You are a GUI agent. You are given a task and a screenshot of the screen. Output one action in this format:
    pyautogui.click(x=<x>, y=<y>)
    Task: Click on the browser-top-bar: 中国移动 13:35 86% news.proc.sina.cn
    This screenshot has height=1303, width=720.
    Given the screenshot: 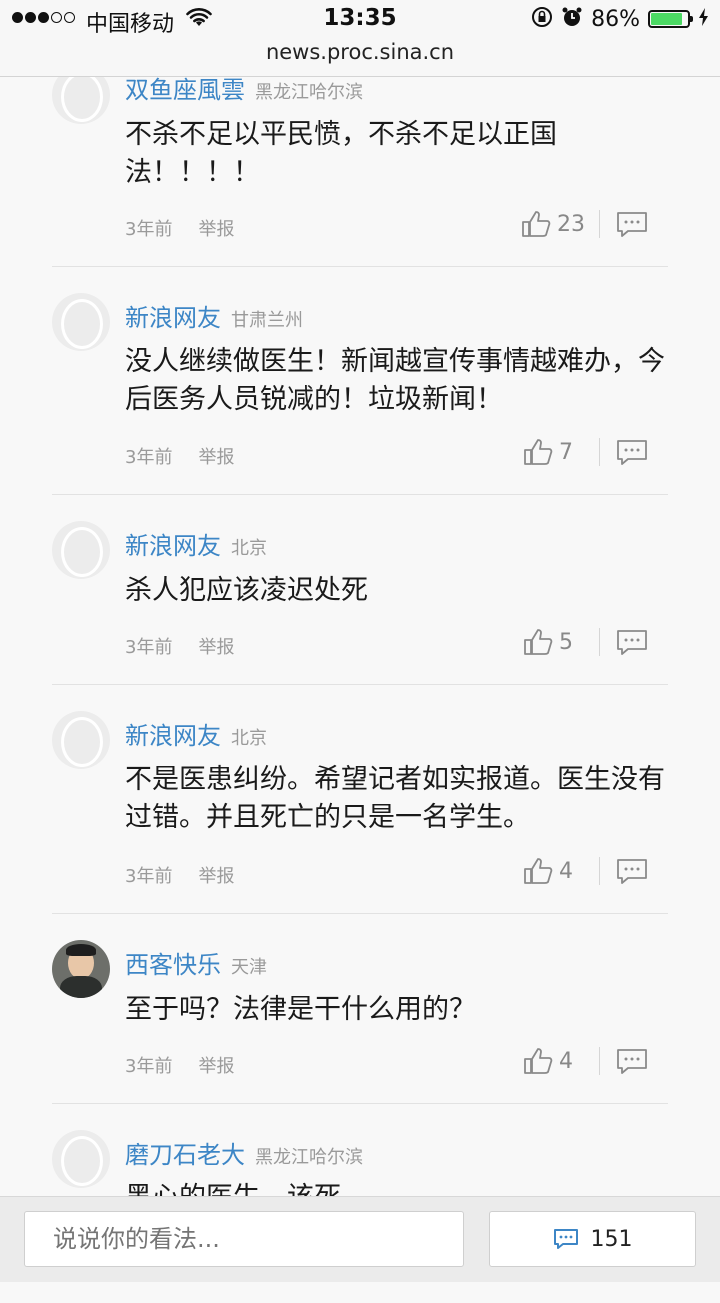 What is the action you would take?
    pyautogui.click(x=360, y=38)
    